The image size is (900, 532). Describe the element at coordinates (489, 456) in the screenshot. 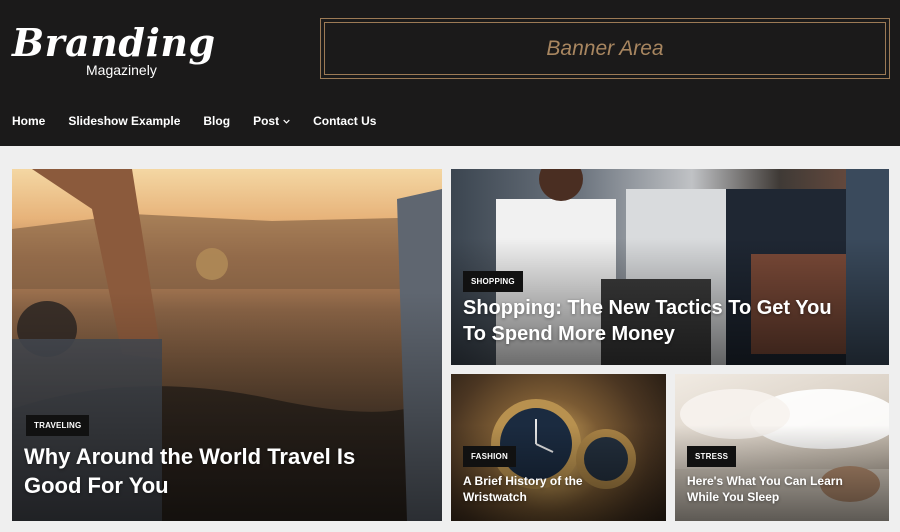

I see `category-badge: FASHION` at that location.